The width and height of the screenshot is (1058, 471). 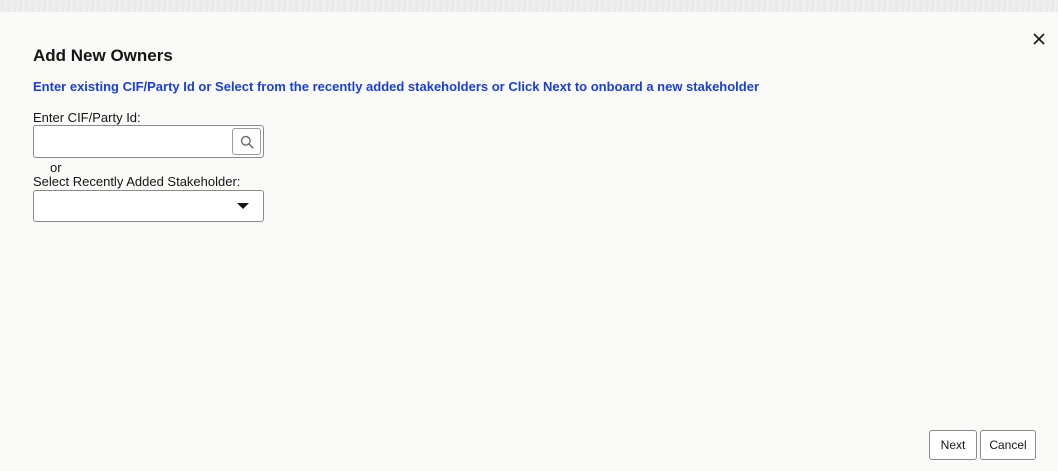 What do you see at coordinates (1008, 445) in the screenshot?
I see `cancel-button: Cancel` at bounding box center [1008, 445].